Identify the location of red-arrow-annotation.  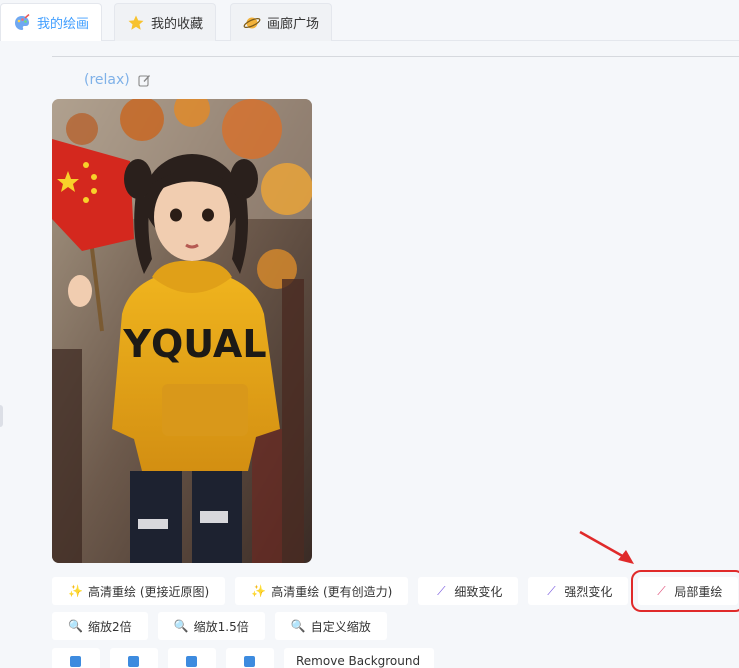
(606, 547).